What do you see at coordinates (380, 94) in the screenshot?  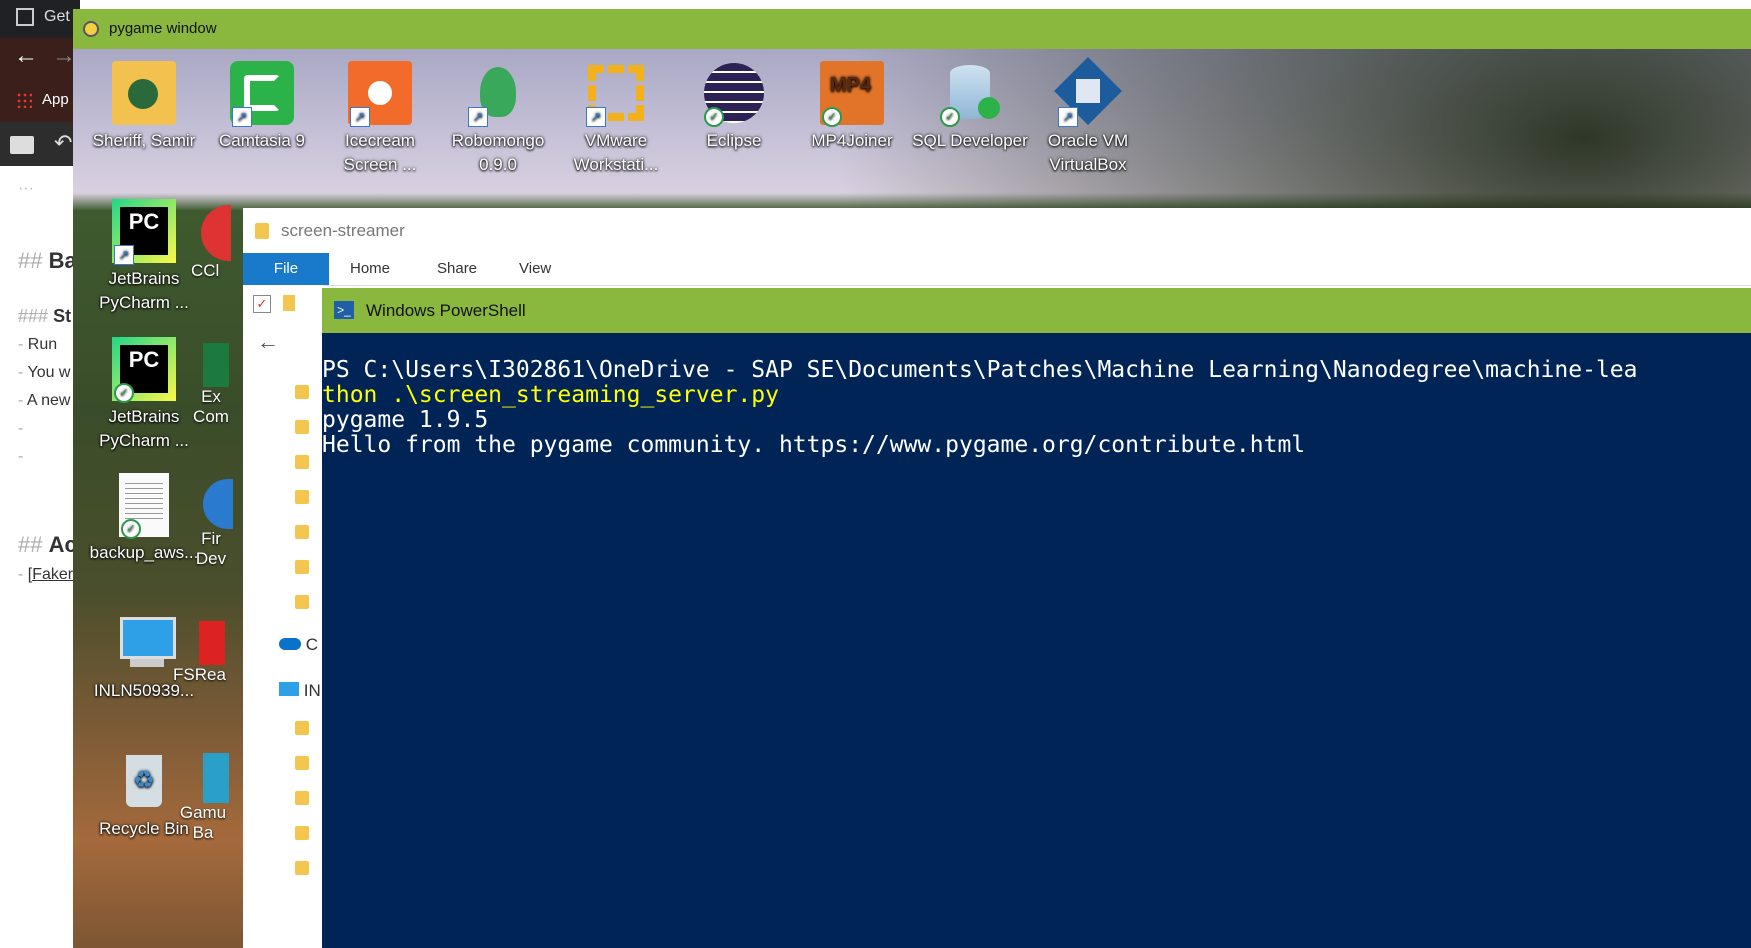 I see `icecream-screen-icon: ↗` at bounding box center [380, 94].